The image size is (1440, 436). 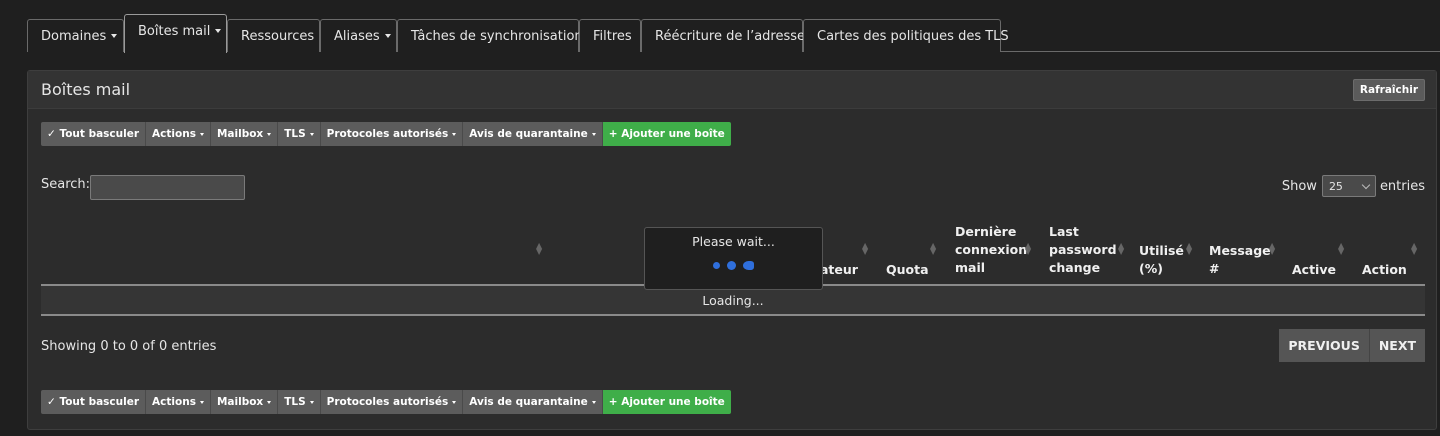 I want to click on col-header-last-password-change: Last password change, so click(x=1083, y=249).